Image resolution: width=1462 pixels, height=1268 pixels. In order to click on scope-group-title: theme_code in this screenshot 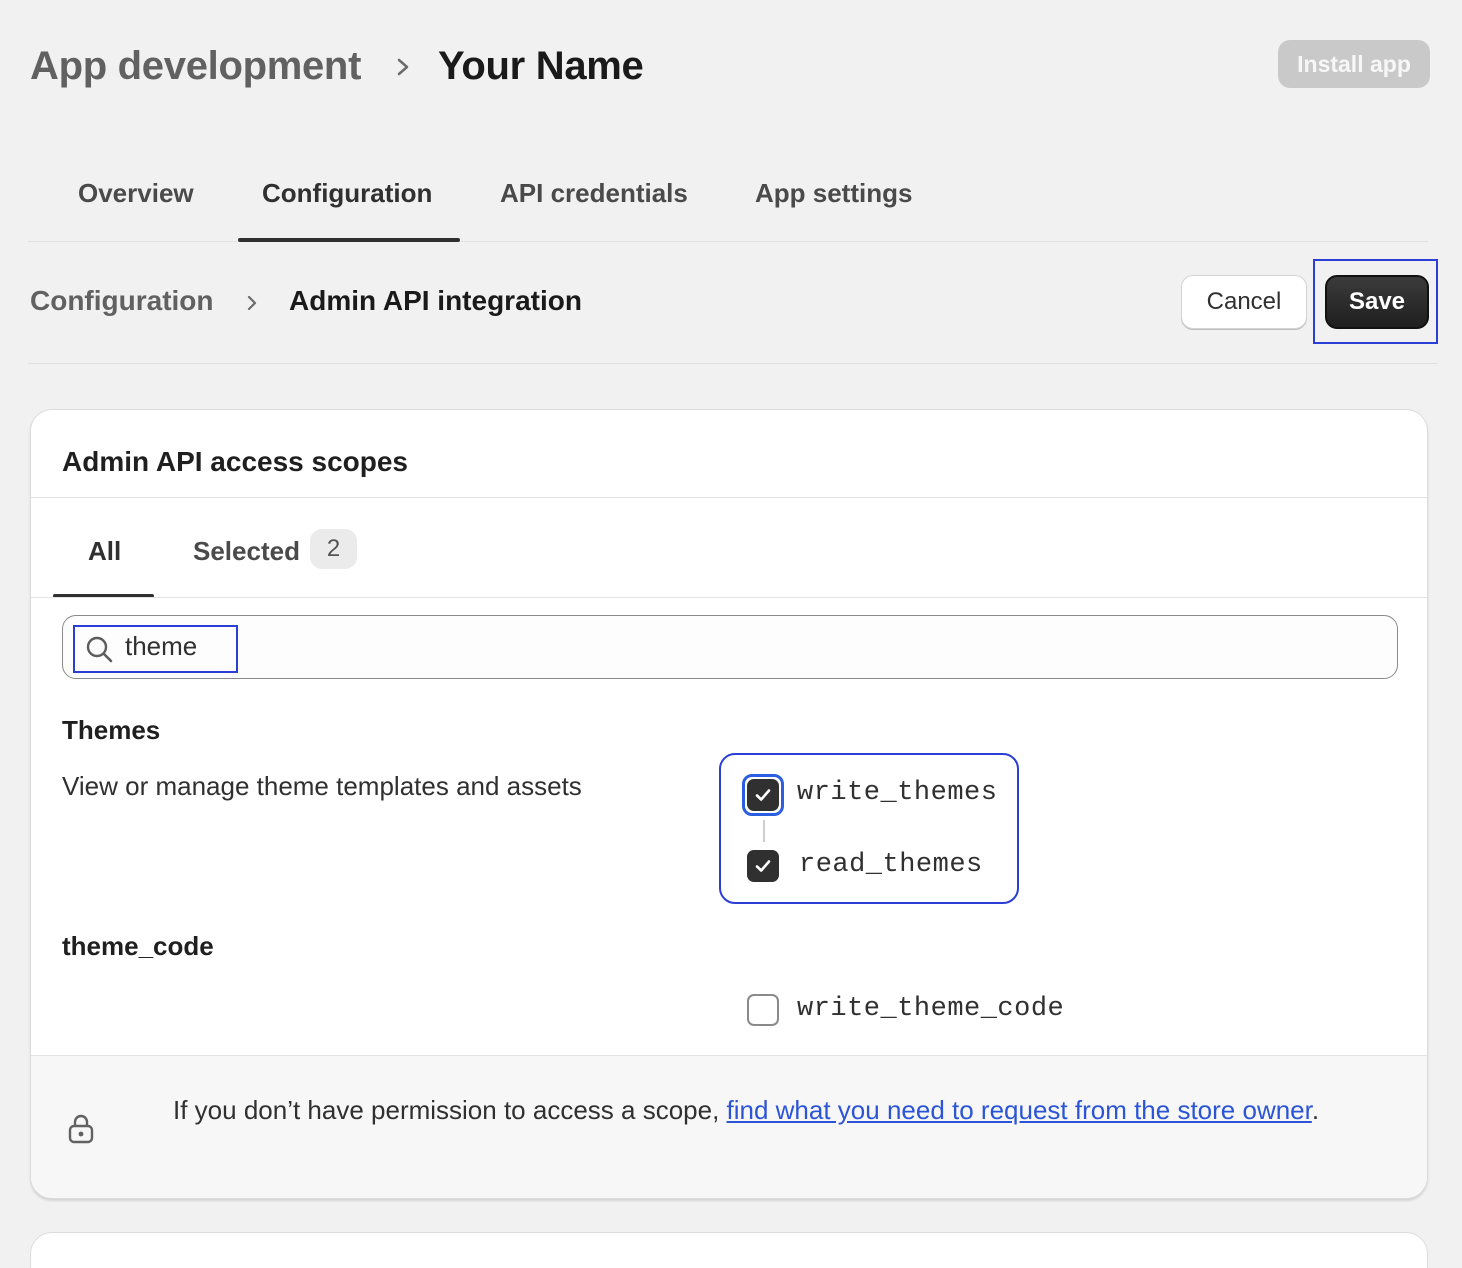, I will do `click(138, 946)`.